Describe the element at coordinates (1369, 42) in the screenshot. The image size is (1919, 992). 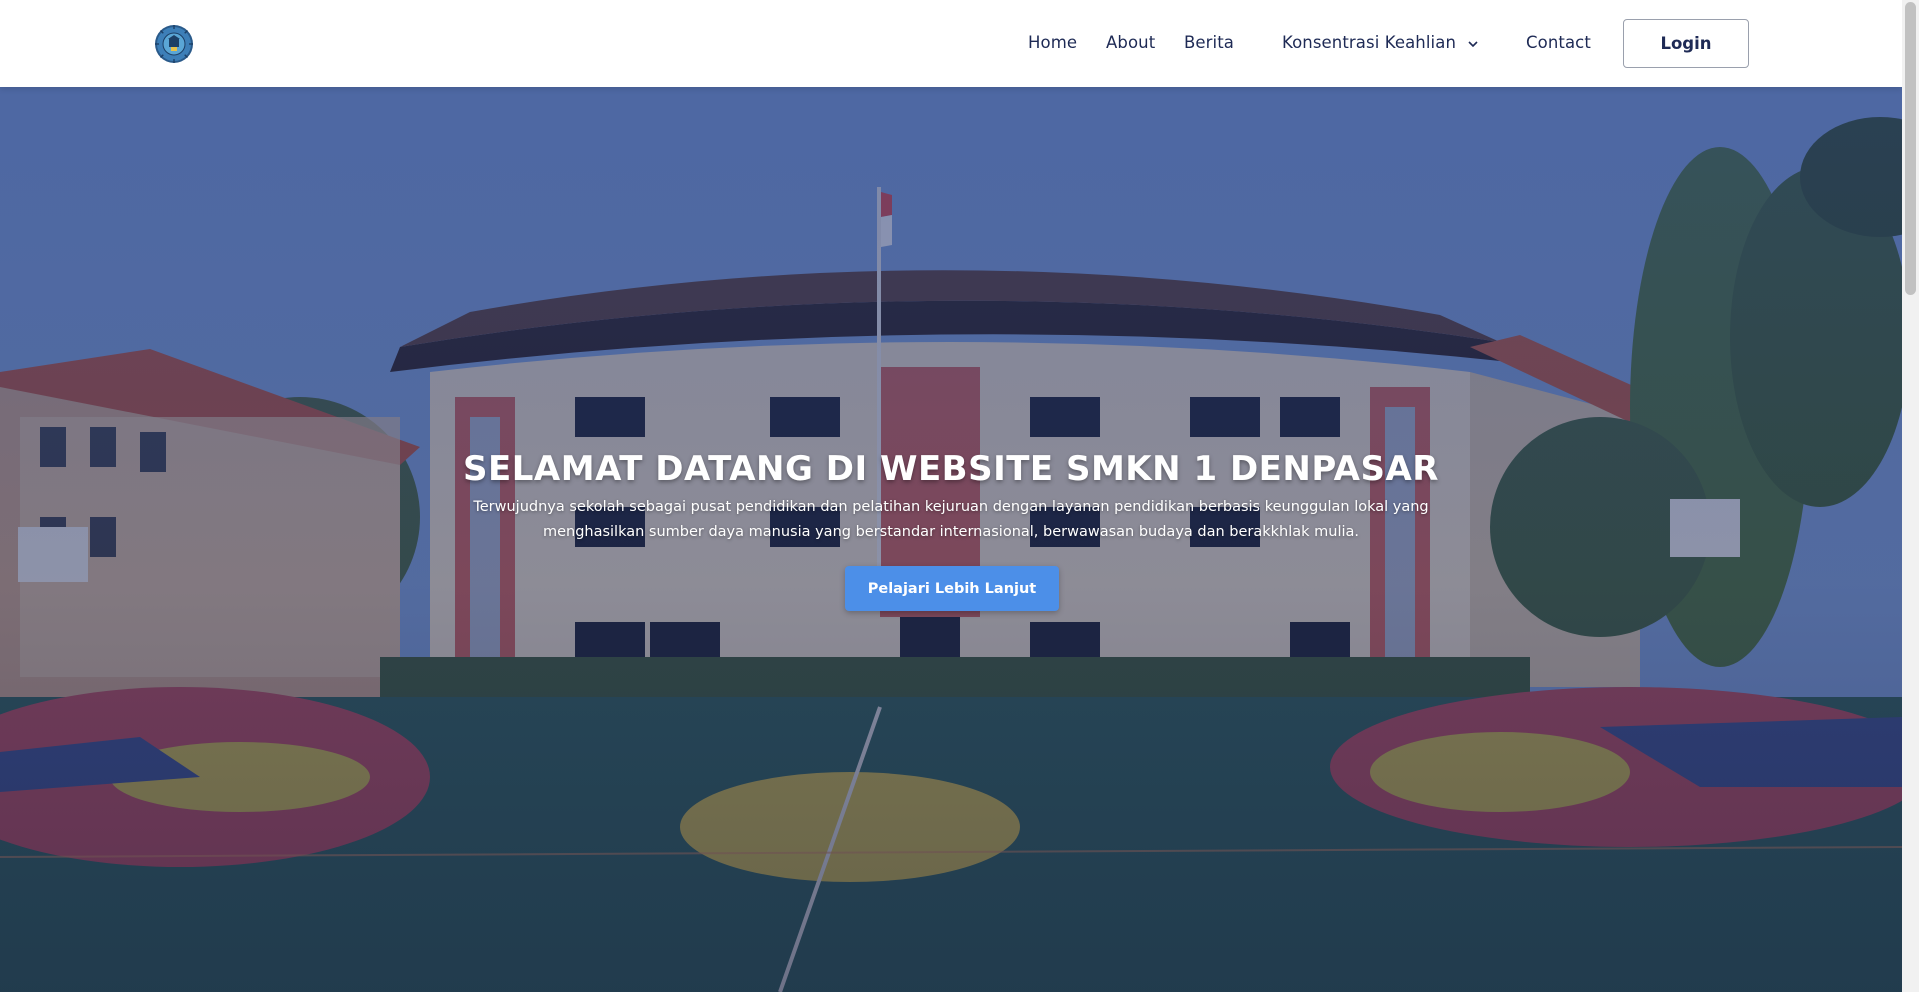
I see `nav-dropdown-label: Konsentrasi Keahlian` at that location.